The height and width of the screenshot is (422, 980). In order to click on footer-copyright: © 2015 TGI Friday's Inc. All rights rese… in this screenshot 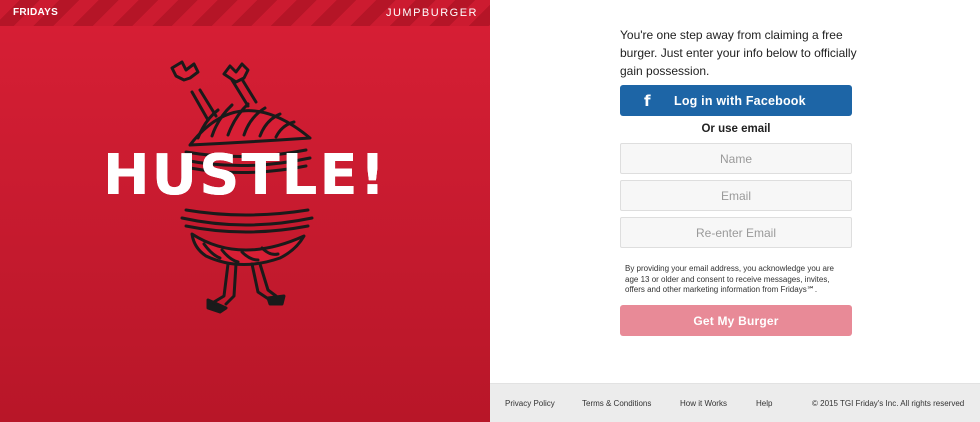, I will do `click(888, 403)`.